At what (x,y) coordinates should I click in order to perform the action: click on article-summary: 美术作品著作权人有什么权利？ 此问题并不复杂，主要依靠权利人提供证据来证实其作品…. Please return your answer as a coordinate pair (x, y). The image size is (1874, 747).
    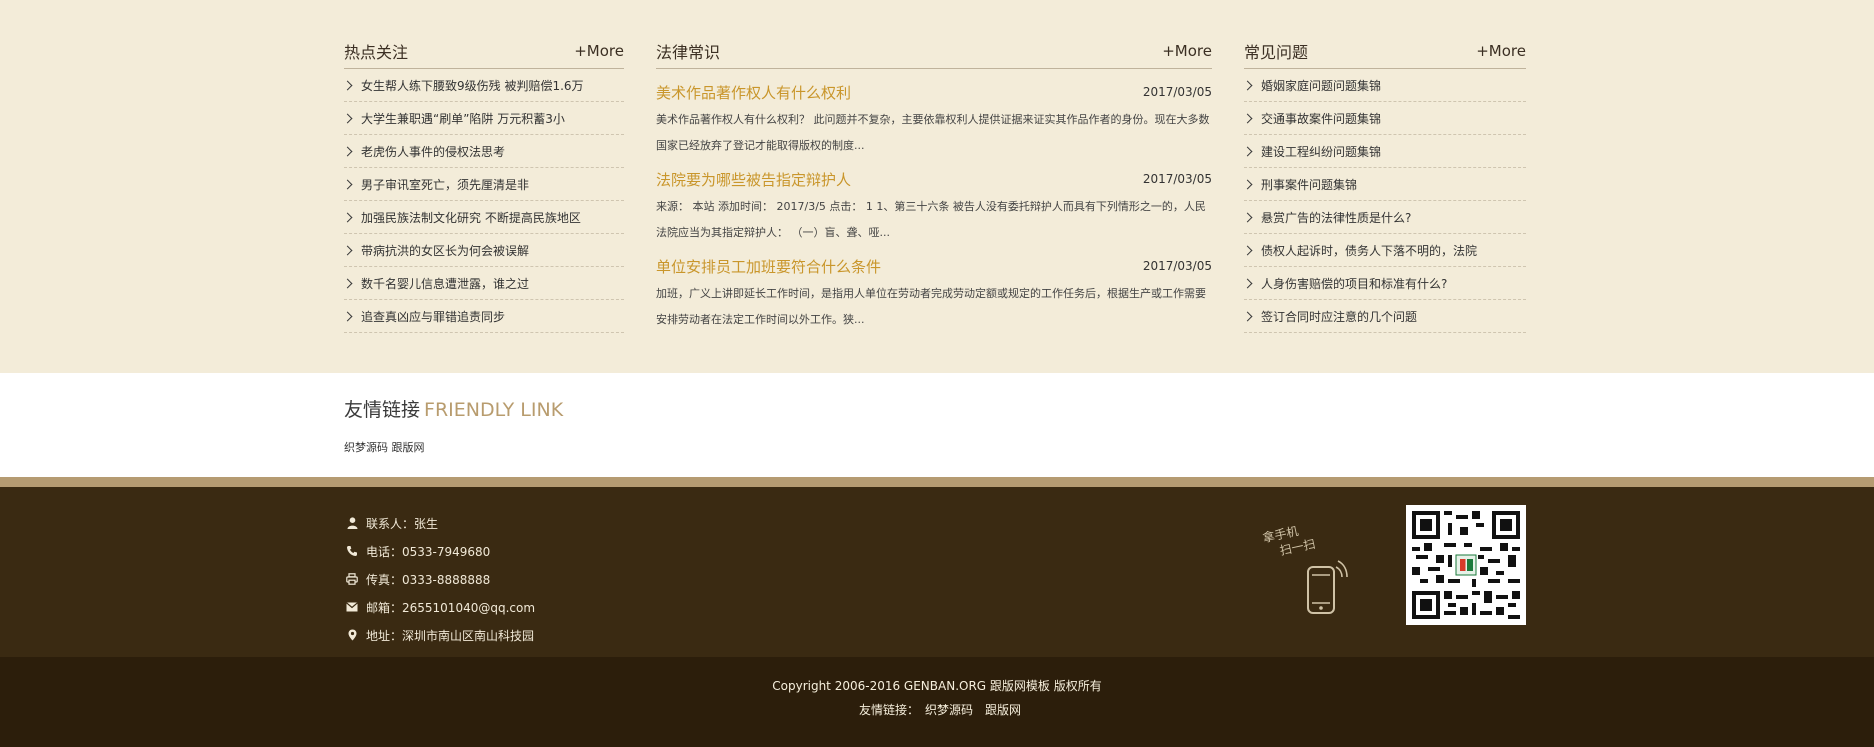
    Looking at the image, I should click on (933, 132).